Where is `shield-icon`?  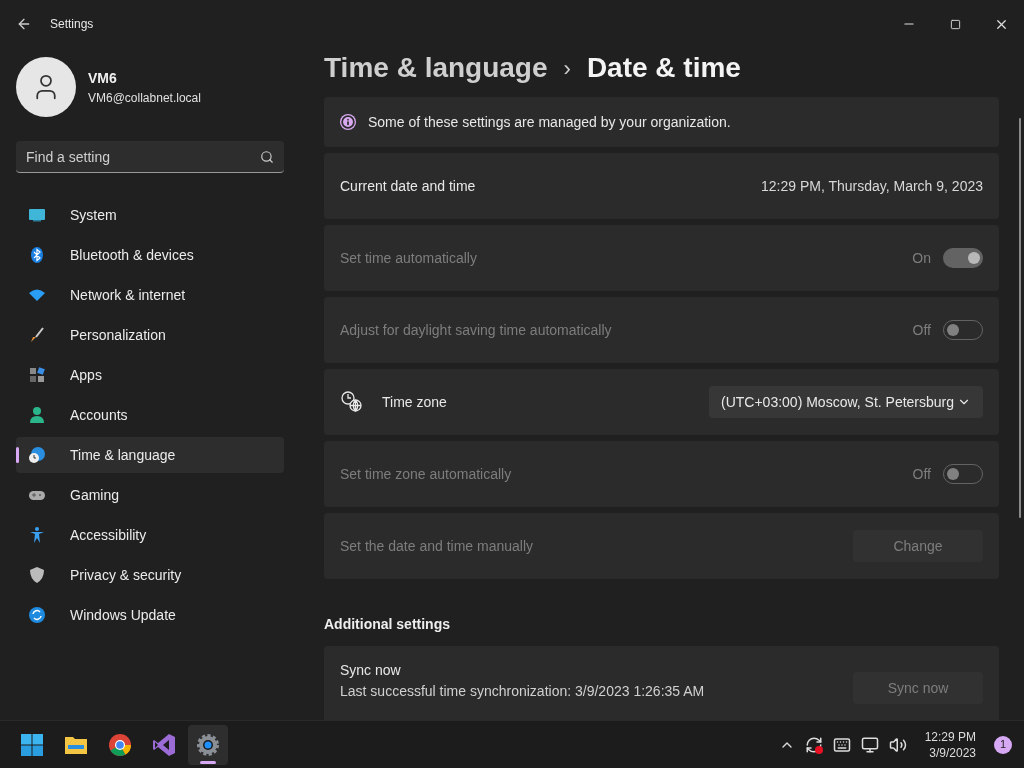 shield-icon is located at coordinates (37, 575).